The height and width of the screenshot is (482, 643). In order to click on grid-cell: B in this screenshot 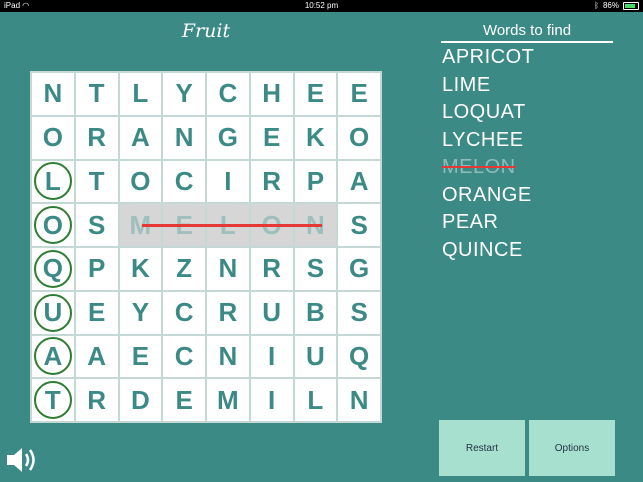, I will do `click(315, 312)`.